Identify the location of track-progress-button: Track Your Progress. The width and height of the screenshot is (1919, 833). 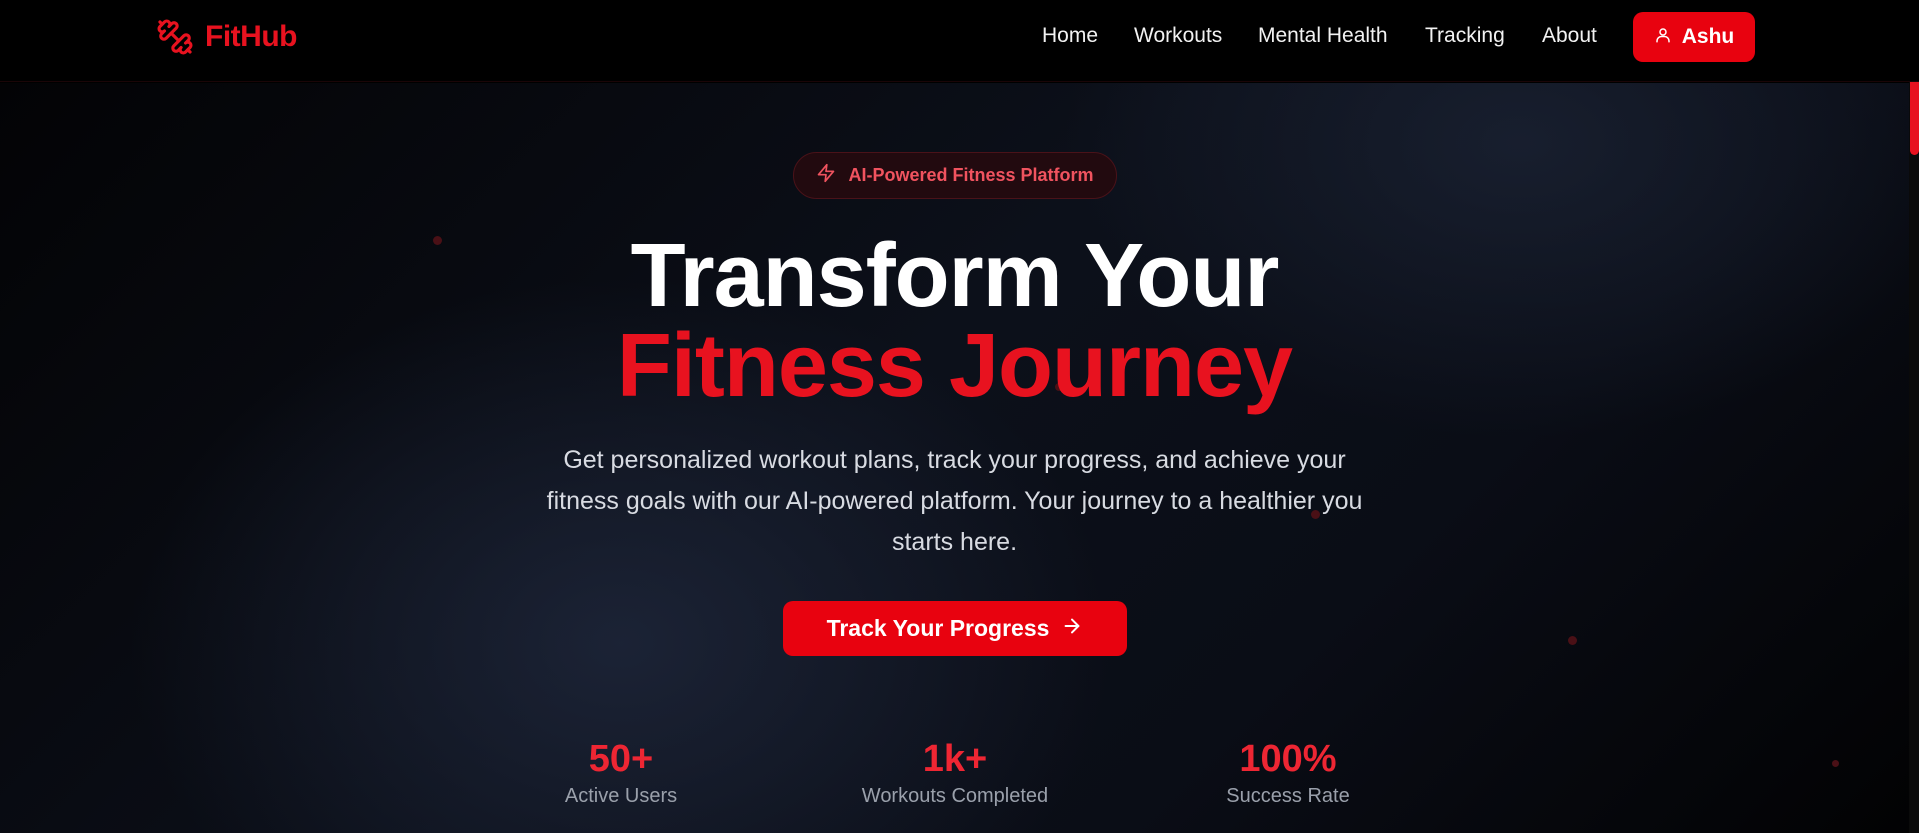
(955, 628).